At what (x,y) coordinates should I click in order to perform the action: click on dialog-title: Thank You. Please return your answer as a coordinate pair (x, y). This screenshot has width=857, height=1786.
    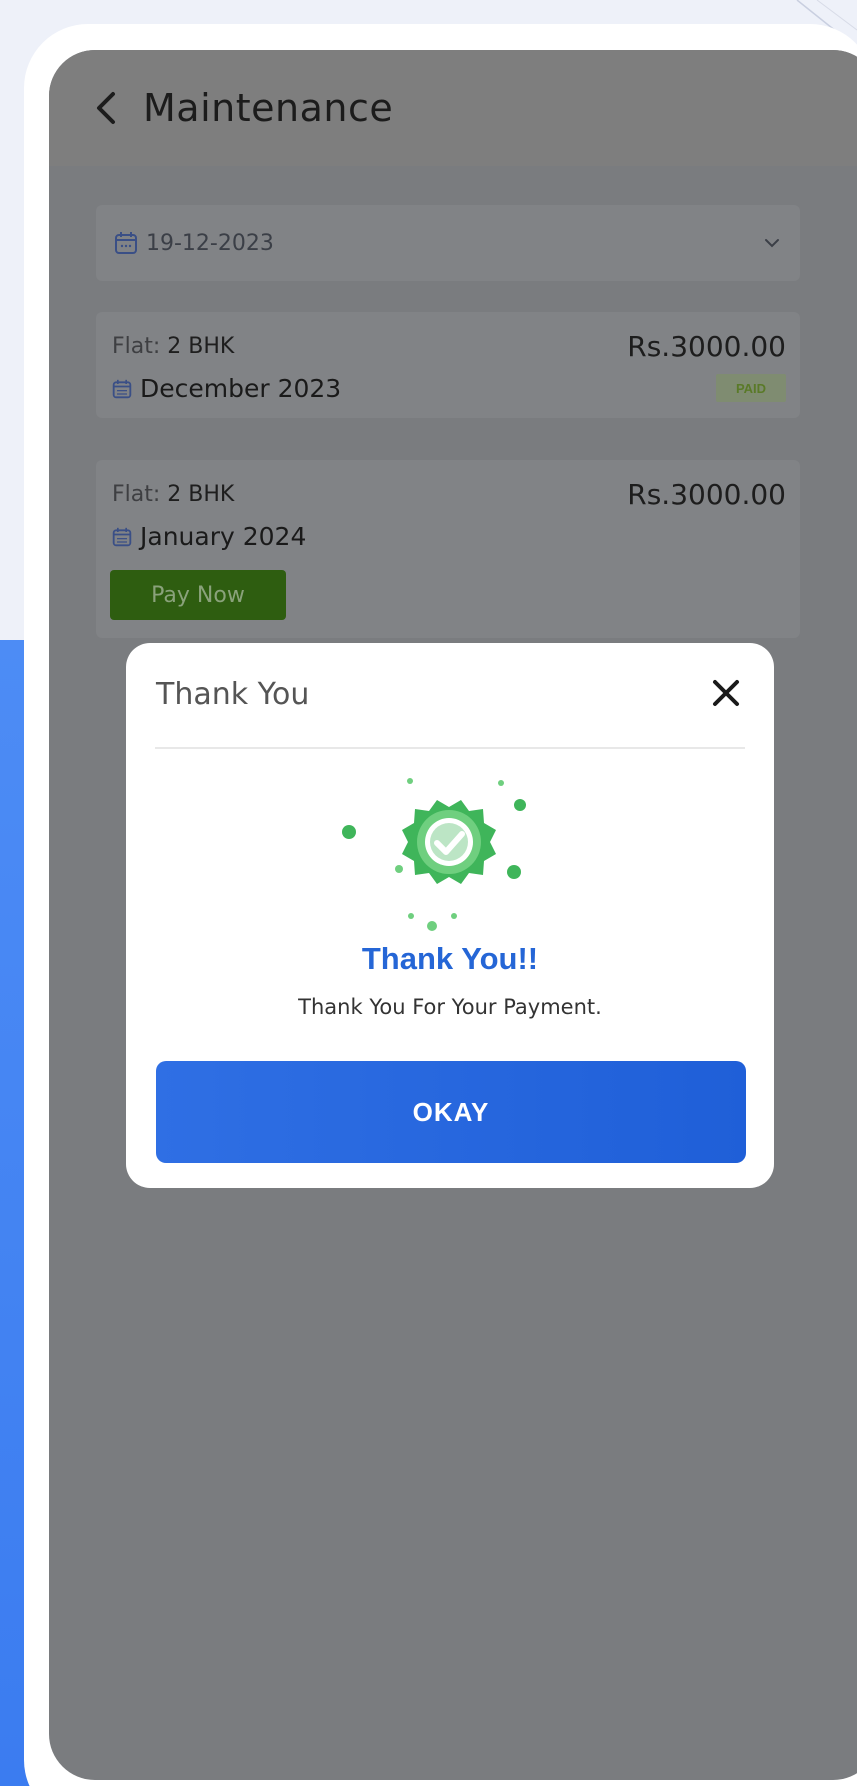
    Looking at the image, I should click on (233, 694).